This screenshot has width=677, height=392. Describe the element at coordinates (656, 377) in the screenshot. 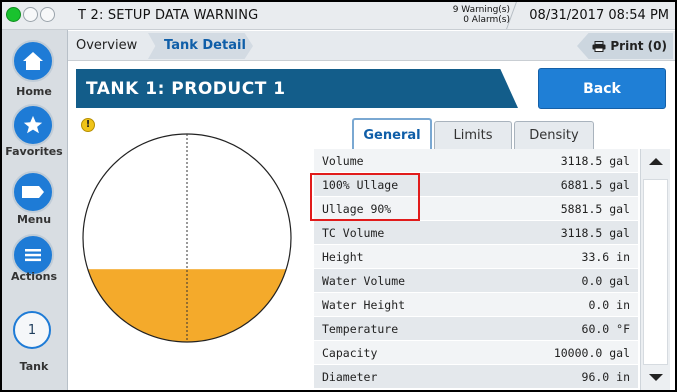

I see `scroll-down-icon` at that location.